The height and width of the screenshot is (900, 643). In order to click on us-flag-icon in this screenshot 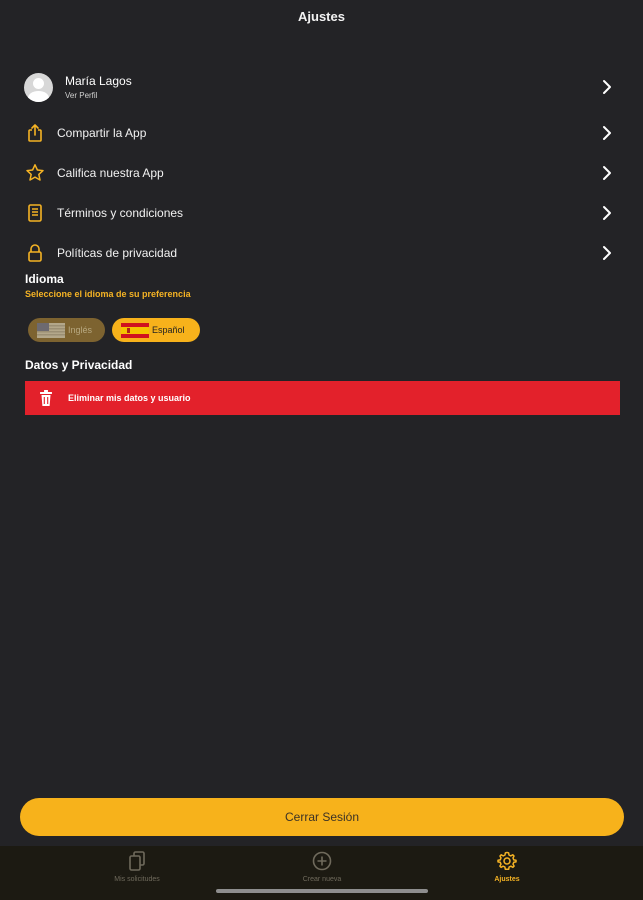, I will do `click(51, 330)`.